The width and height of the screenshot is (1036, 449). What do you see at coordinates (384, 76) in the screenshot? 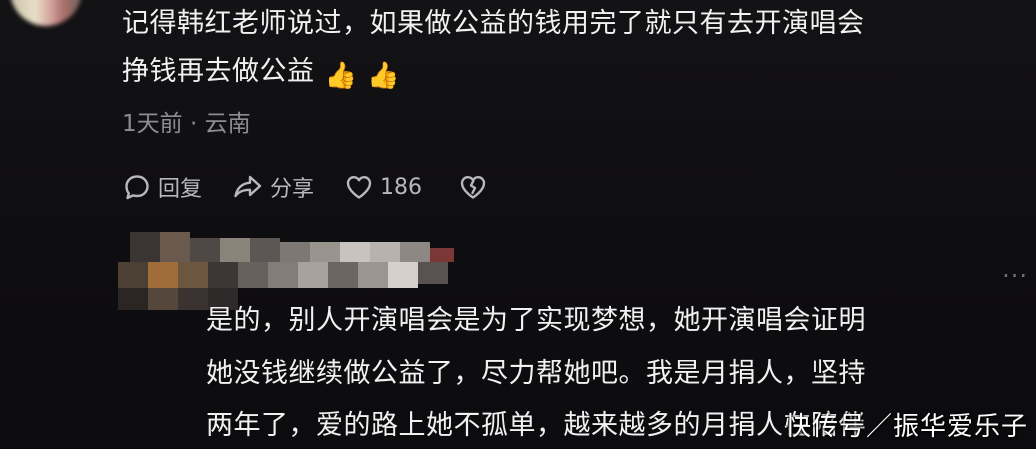
I see `thumbs-up-emoji-2: 👍` at bounding box center [384, 76].